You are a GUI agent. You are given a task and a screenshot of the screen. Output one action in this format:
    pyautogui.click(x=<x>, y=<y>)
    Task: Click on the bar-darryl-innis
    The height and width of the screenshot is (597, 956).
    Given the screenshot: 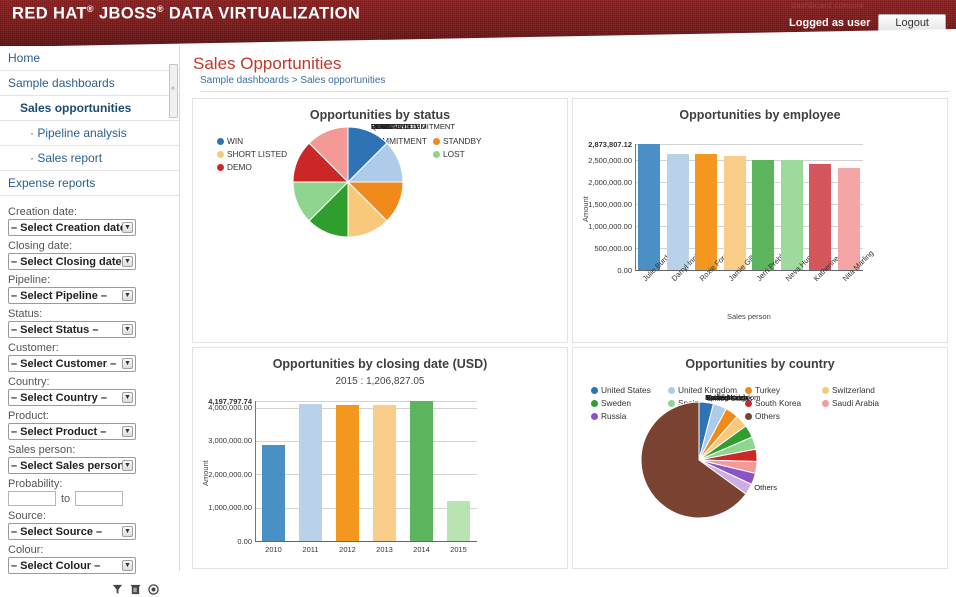 What is the action you would take?
    pyautogui.click(x=677, y=211)
    